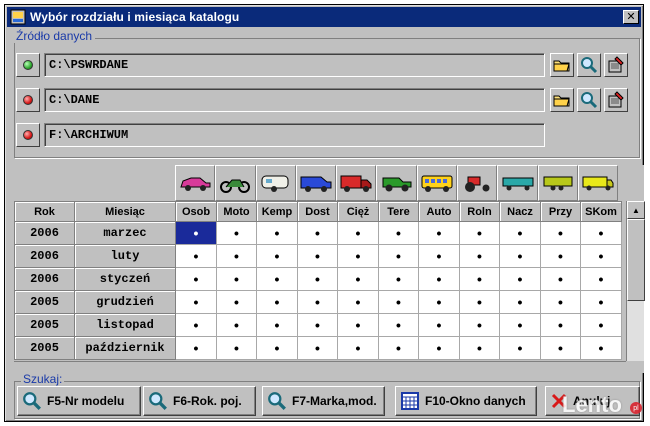  I want to click on vertical-scrollbar: ▲, so click(635, 281).